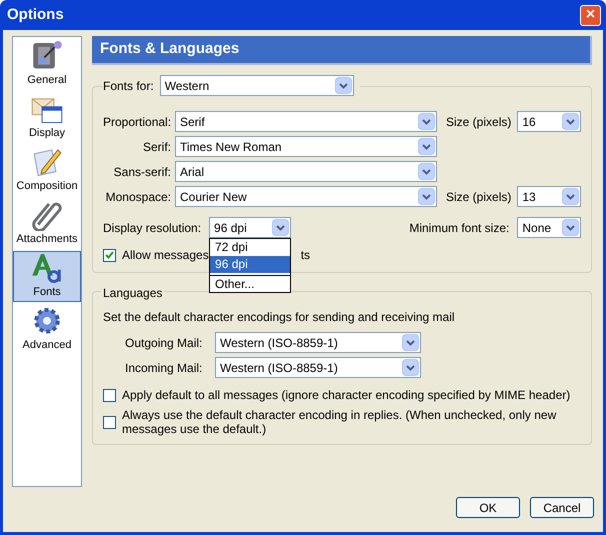 Image resolution: width=606 pixels, height=535 pixels. Describe the element at coordinates (47, 117) in the screenshot. I see `sidebar-item: Display` at that location.